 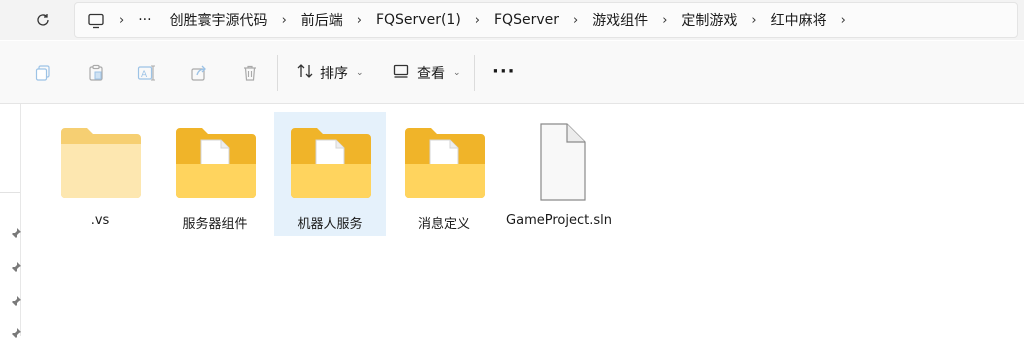 What do you see at coordinates (418, 20) in the screenshot?
I see `breadcrumb-item: FQServer(1)` at bounding box center [418, 20].